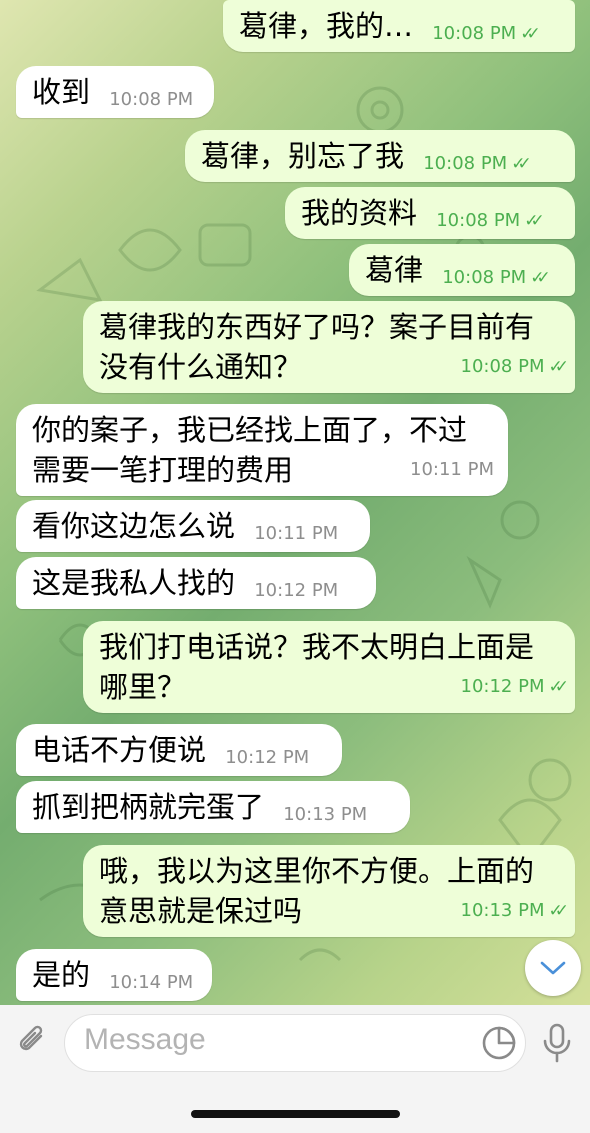  I want to click on message-text: 这是我私人找的, so click(134, 583).